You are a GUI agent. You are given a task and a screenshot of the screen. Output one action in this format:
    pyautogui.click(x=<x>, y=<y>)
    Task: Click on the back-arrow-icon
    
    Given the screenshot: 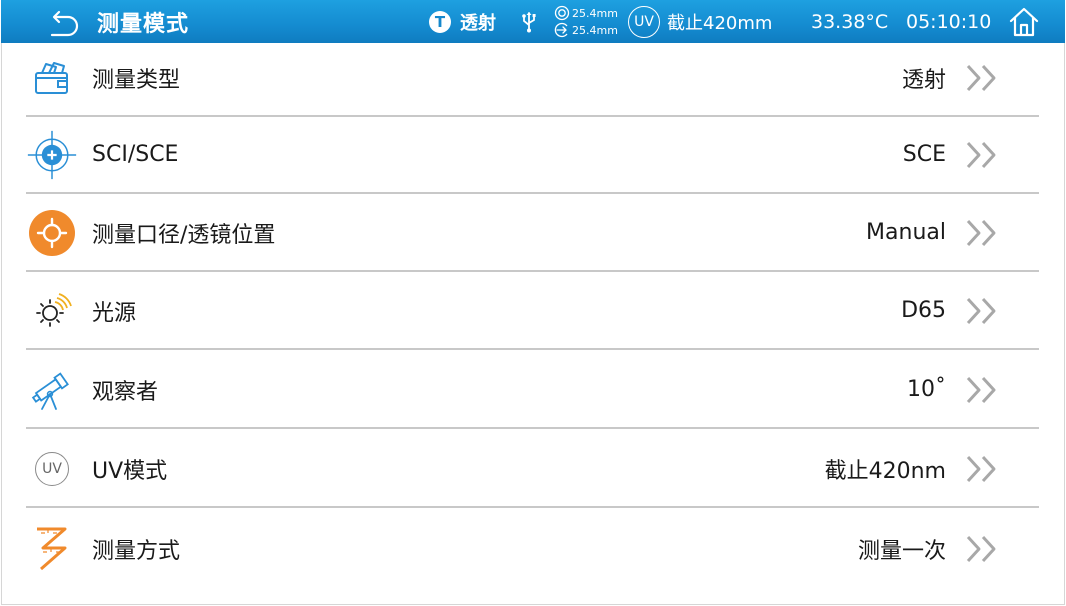 What is the action you would take?
    pyautogui.click(x=64, y=23)
    